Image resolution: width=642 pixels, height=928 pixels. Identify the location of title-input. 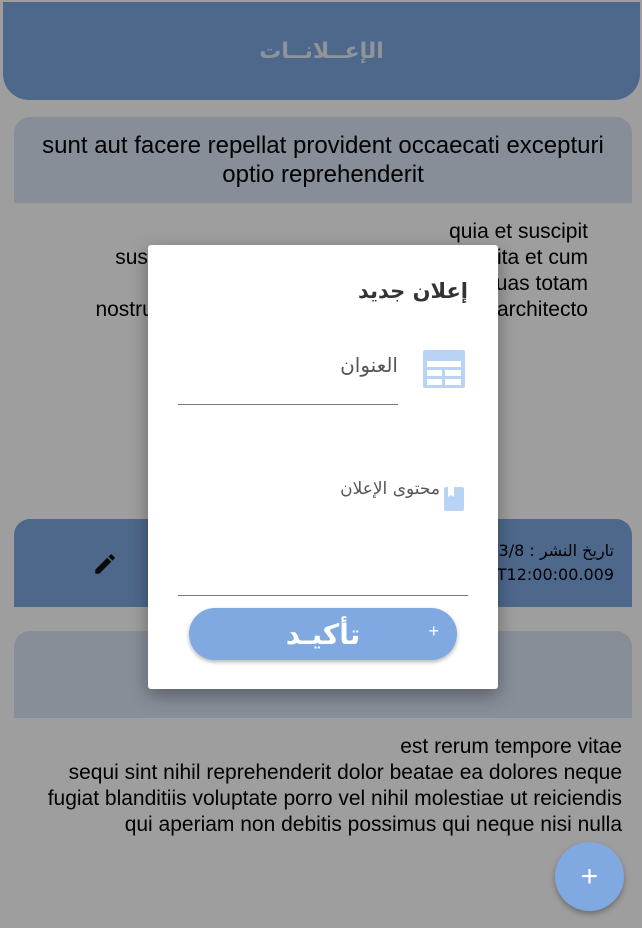
(288, 365).